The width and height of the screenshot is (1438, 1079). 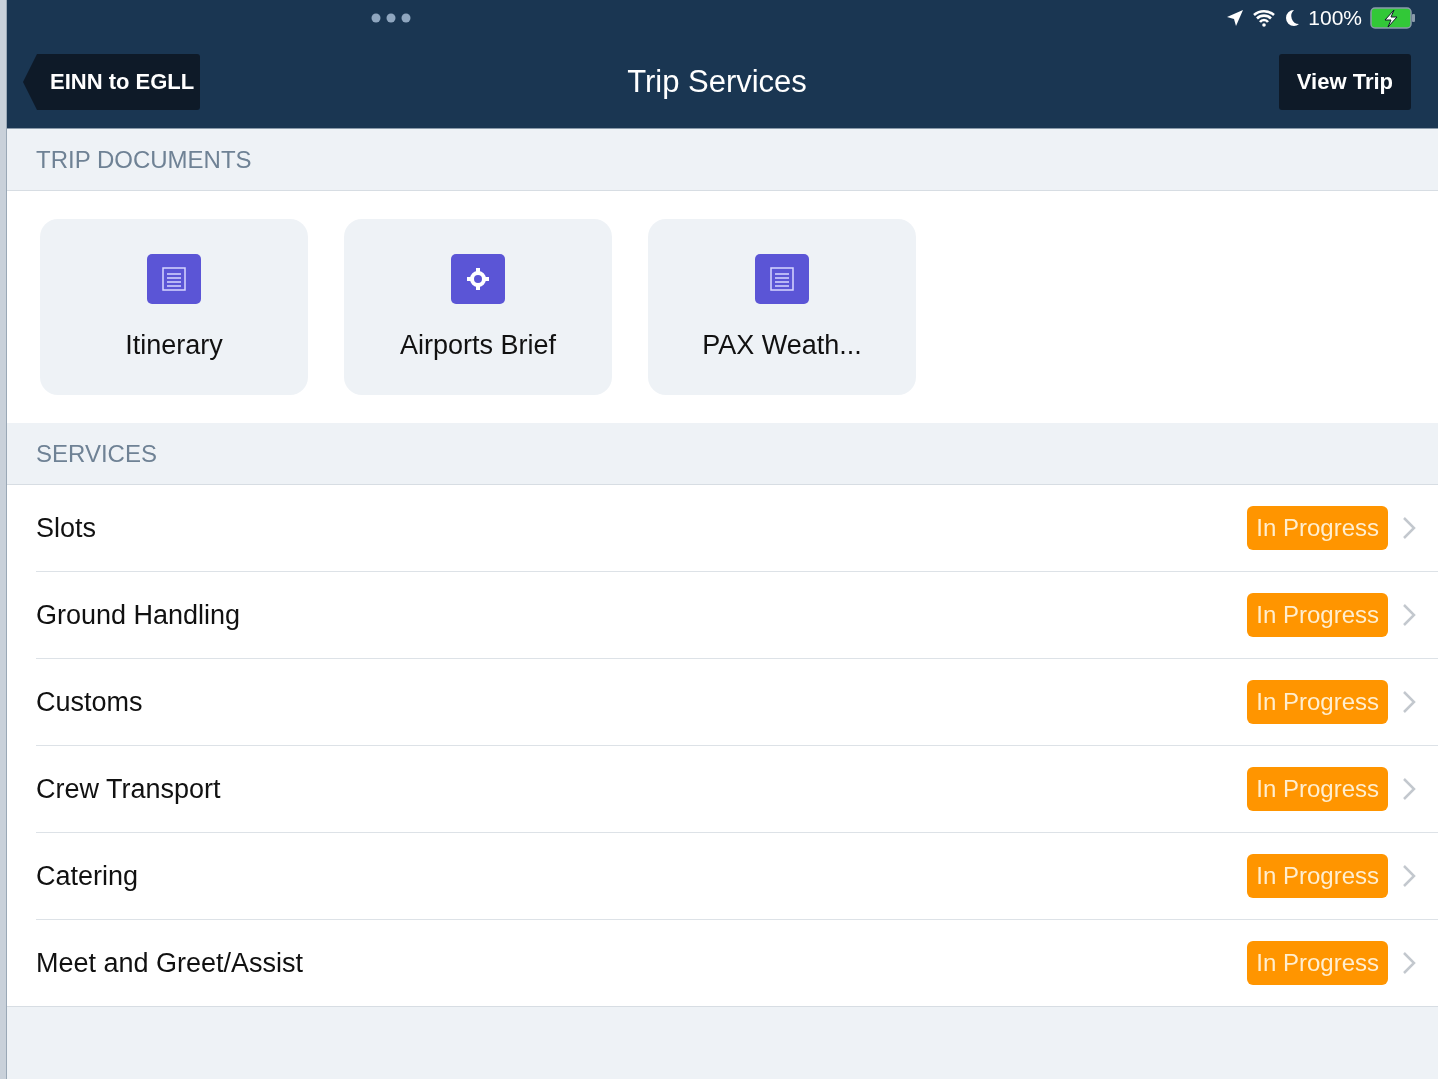 I want to click on service-name: Catering, so click(x=642, y=876).